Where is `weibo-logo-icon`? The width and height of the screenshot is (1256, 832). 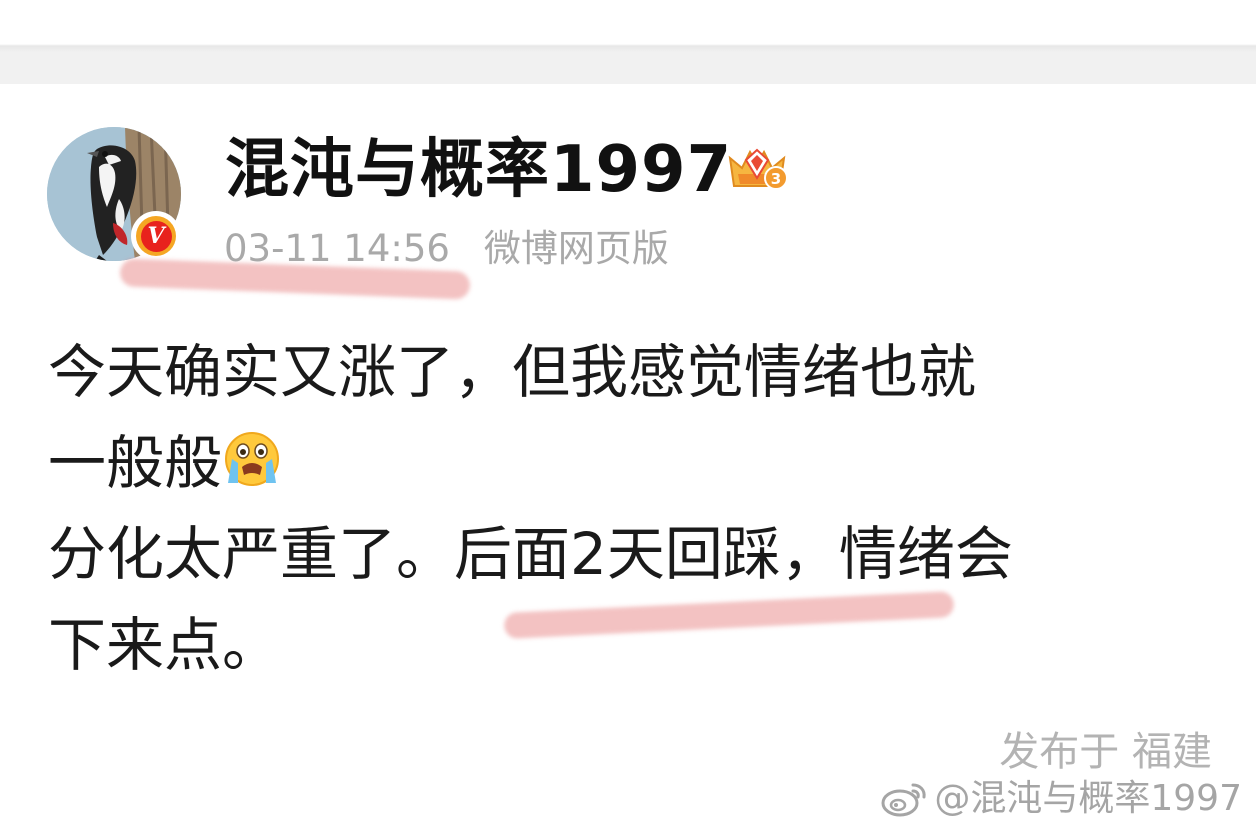
weibo-logo-icon is located at coordinates (903, 800).